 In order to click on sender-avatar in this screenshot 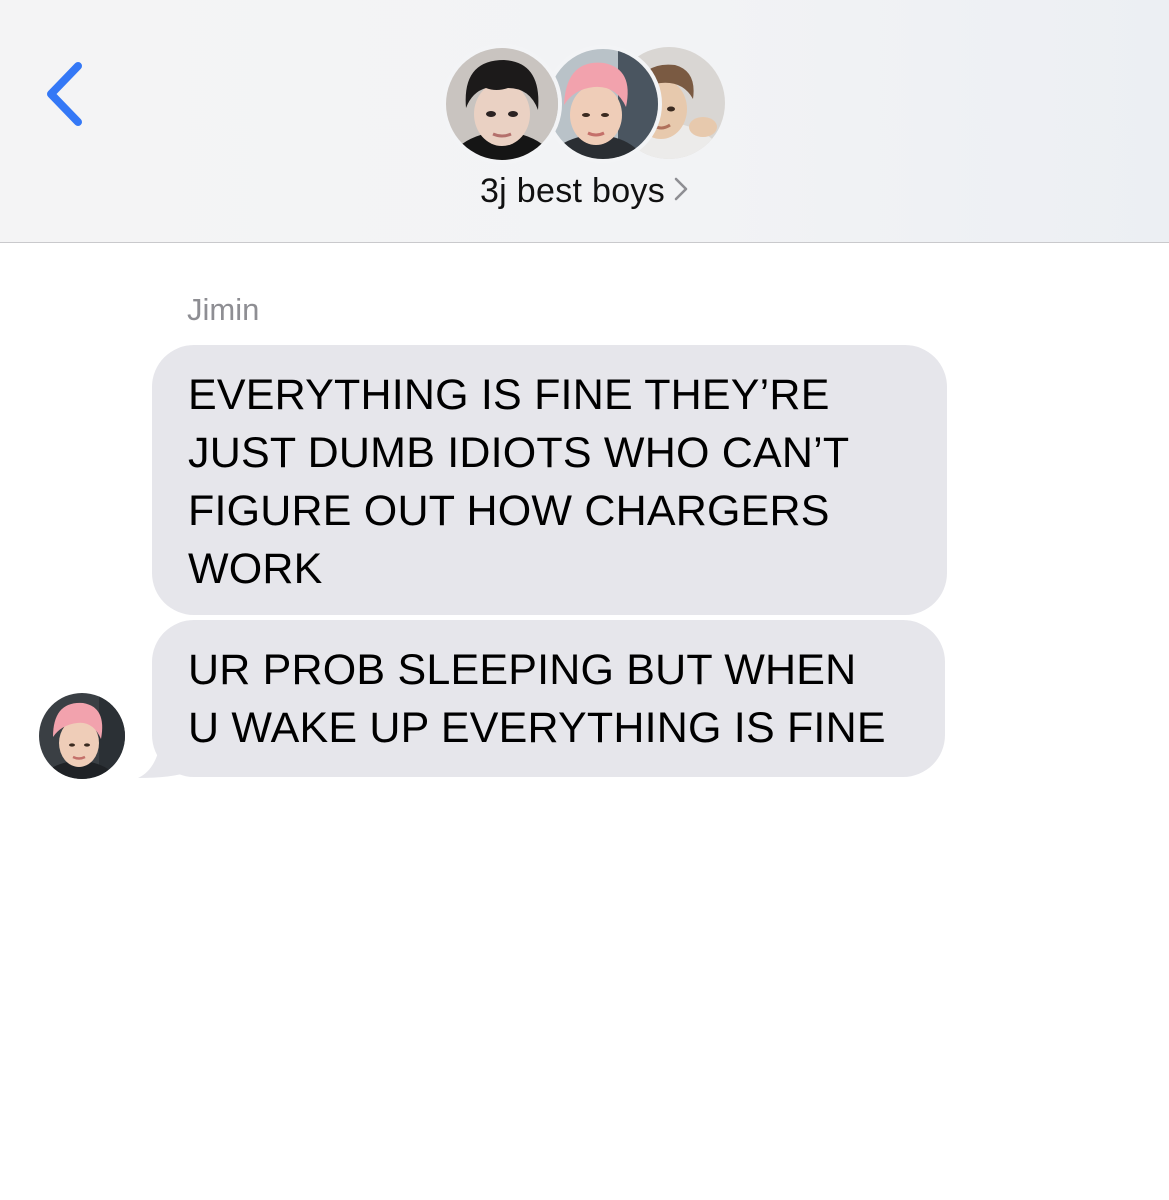, I will do `click(82, 736)`.